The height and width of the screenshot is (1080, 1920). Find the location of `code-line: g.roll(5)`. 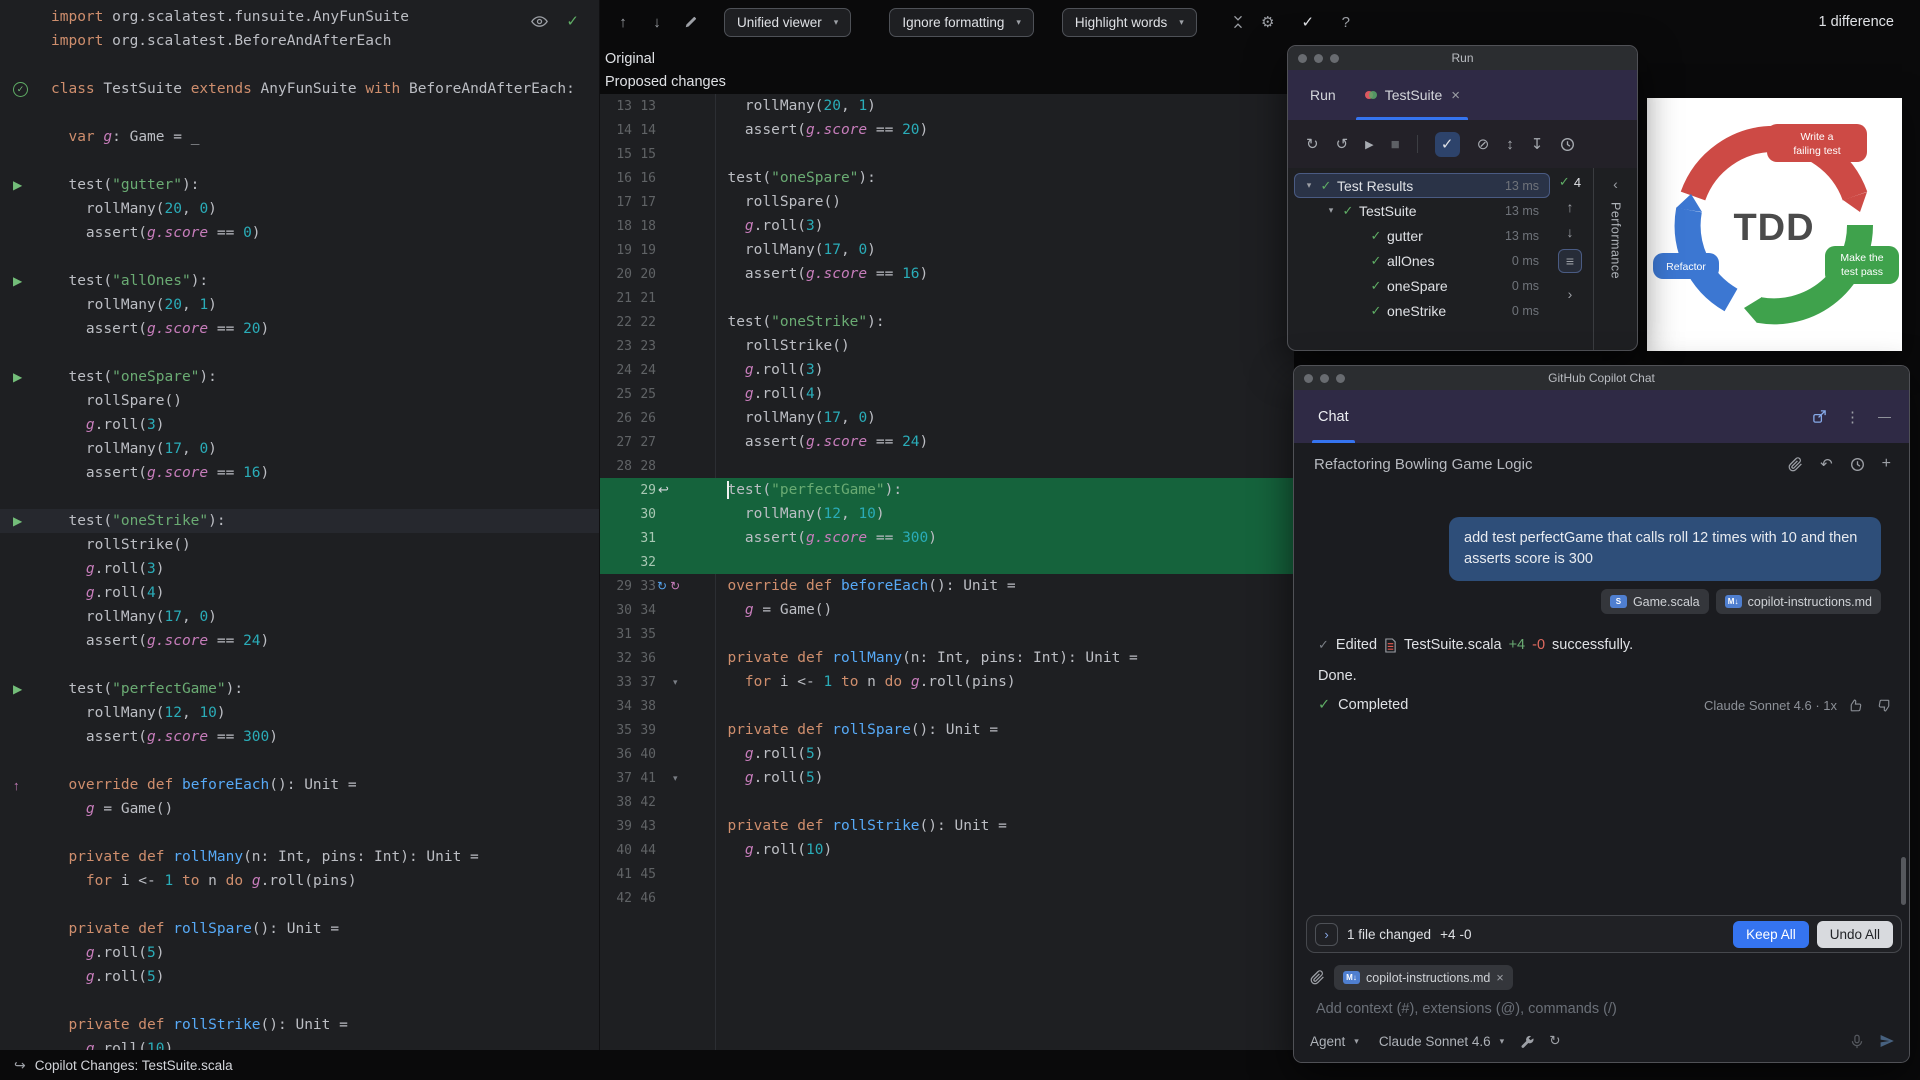

code-line: g.roll(5) is located at coordinates (299, 977).